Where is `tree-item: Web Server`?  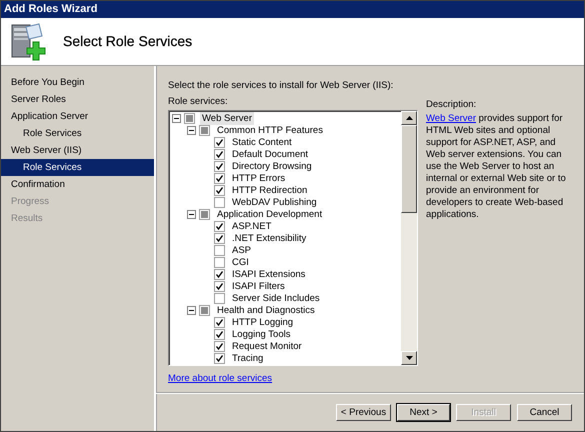 tree-item: Web Server is located at coordinates (227, 118).